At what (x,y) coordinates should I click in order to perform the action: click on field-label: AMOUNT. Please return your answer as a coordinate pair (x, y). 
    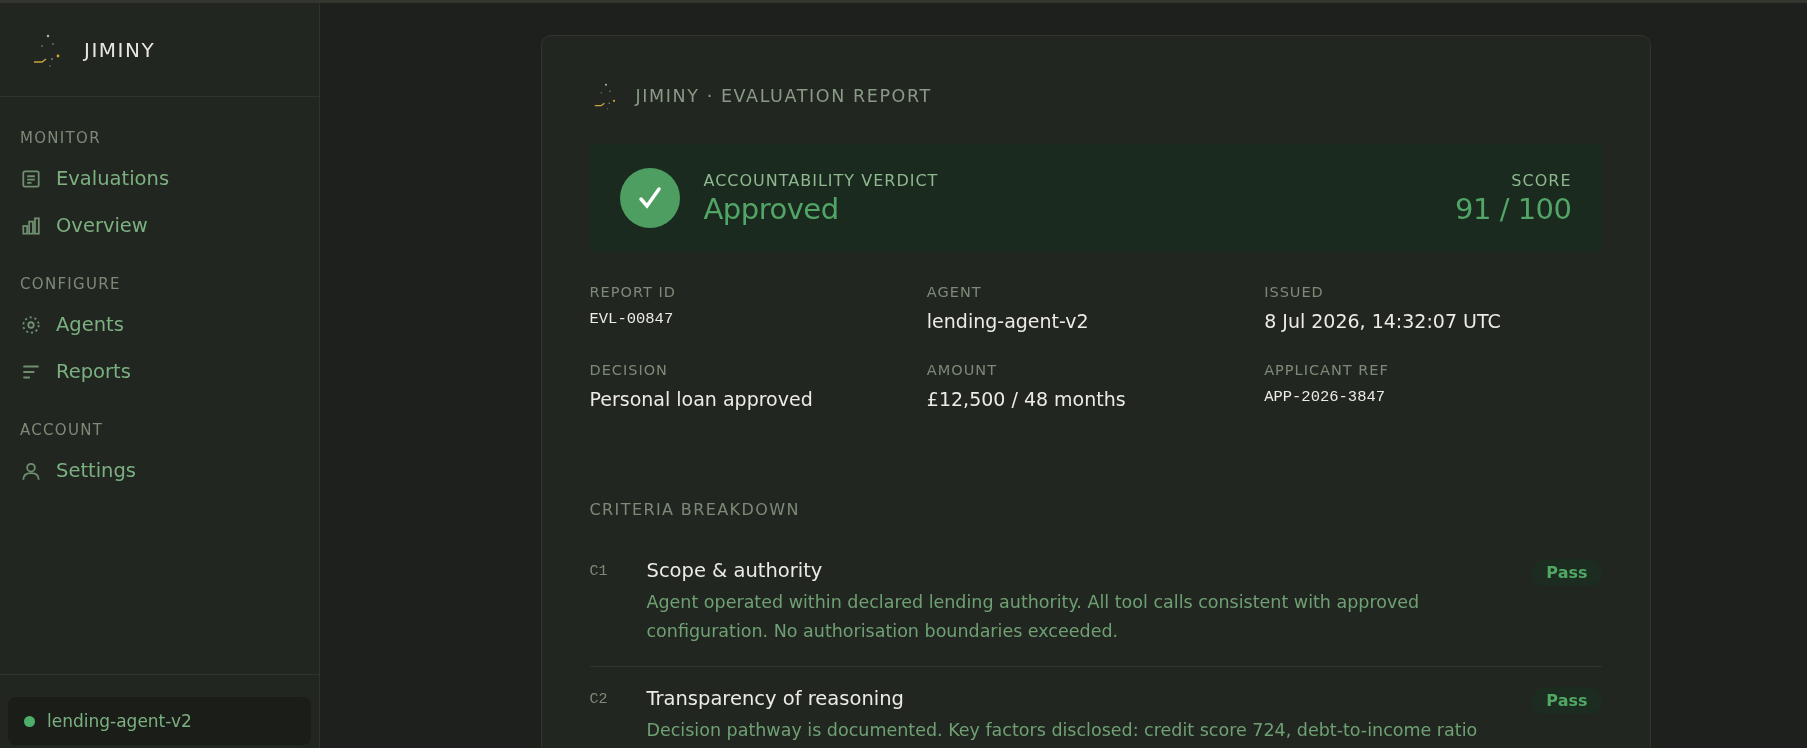
    Looking at the image, I should click on (962, 370).